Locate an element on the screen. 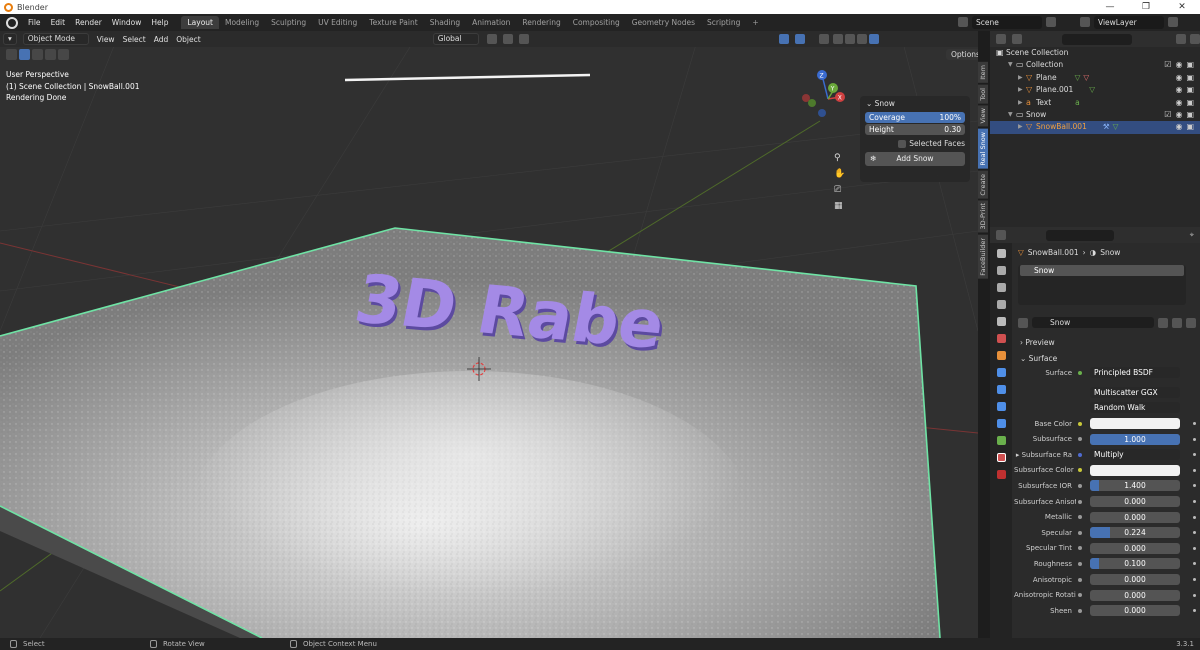 This screenshot has height=650, width=1200. surface-section: ⌄ Surface is located at coordinates (1107, 358).